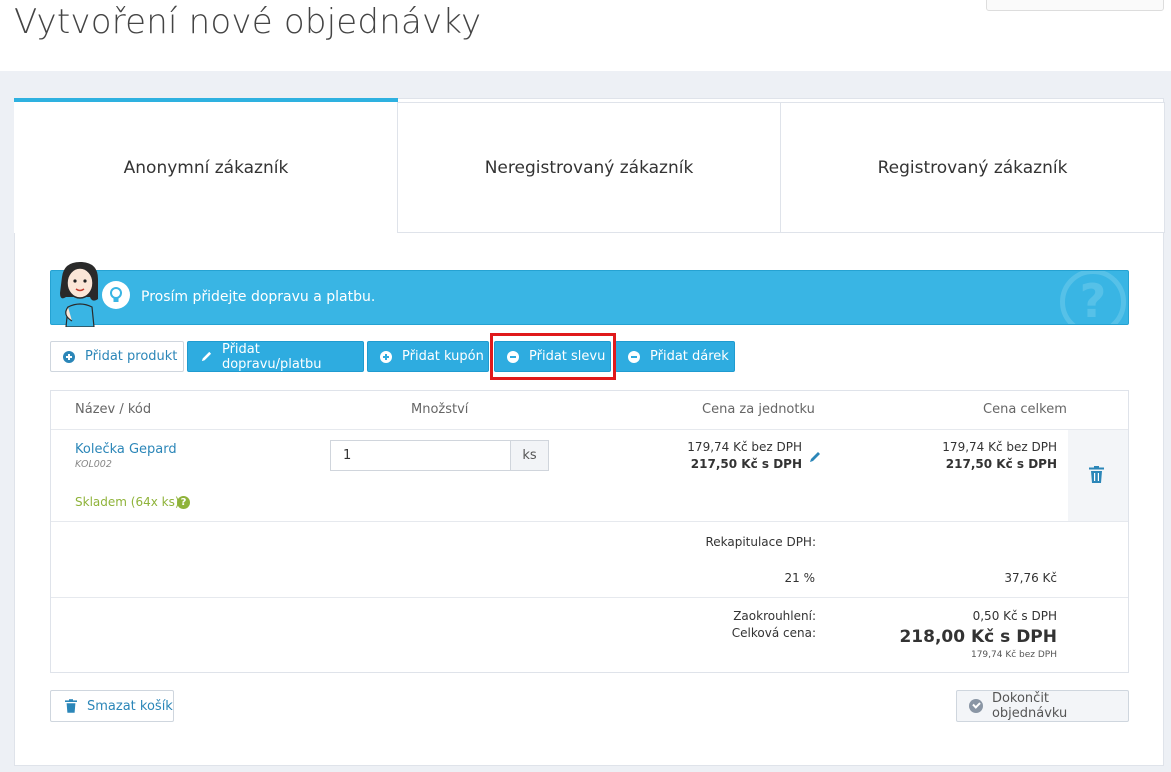 This screenshot has height=772, width=1171. I want to click on header-action-button, so click(1075, 5).